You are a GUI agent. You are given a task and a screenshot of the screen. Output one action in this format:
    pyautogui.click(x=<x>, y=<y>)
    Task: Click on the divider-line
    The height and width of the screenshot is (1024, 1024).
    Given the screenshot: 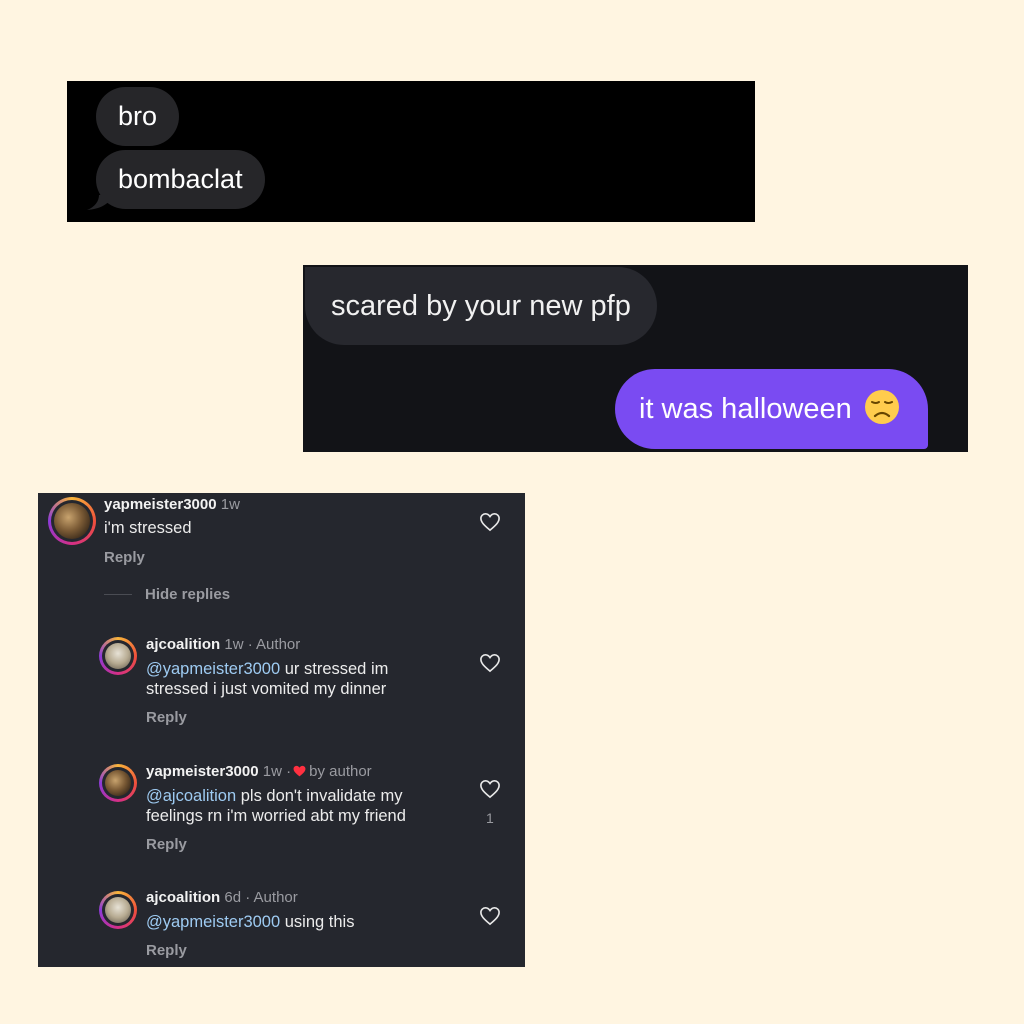 What is the action you would take?
    pyautogui.click(x=118, y=594)
    